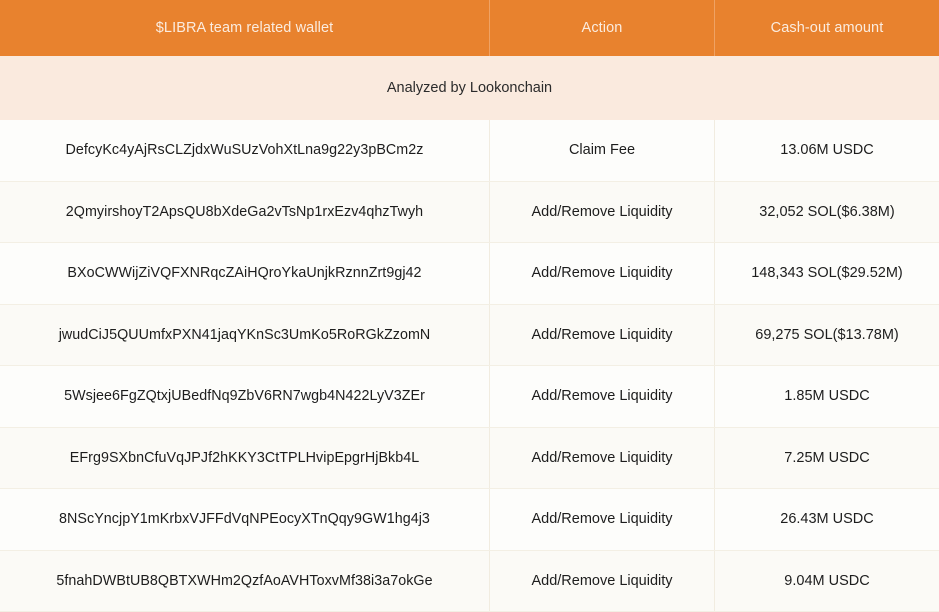  What do you see at coordinates (827, 273) in the screenshot?
I see `cash-out-amount-cell: 148,343 SOL($29.52M)` at bounding box center [827, 273].